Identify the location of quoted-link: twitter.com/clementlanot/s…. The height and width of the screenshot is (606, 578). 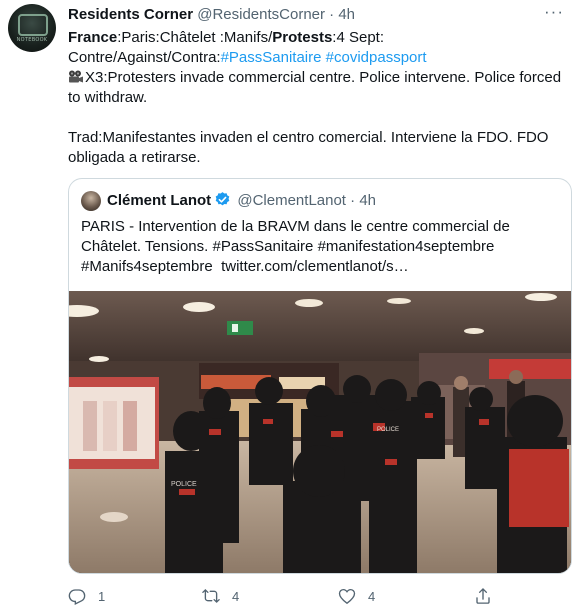
(315, 266).